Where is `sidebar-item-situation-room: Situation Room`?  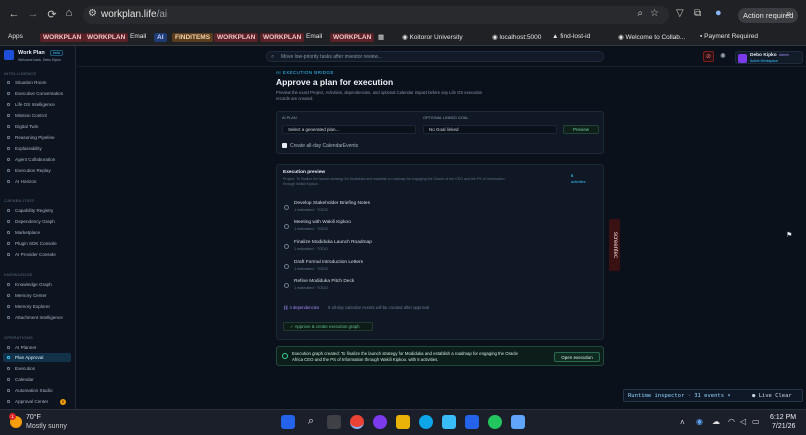 sidebar-item-situation-room: Situation Room is located at coordinates (37, 82).